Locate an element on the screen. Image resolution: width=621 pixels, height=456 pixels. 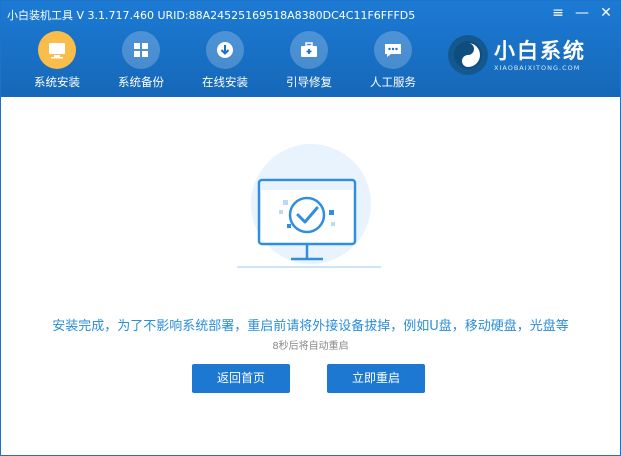
system-install-icon is located at coordinates (57, 50).